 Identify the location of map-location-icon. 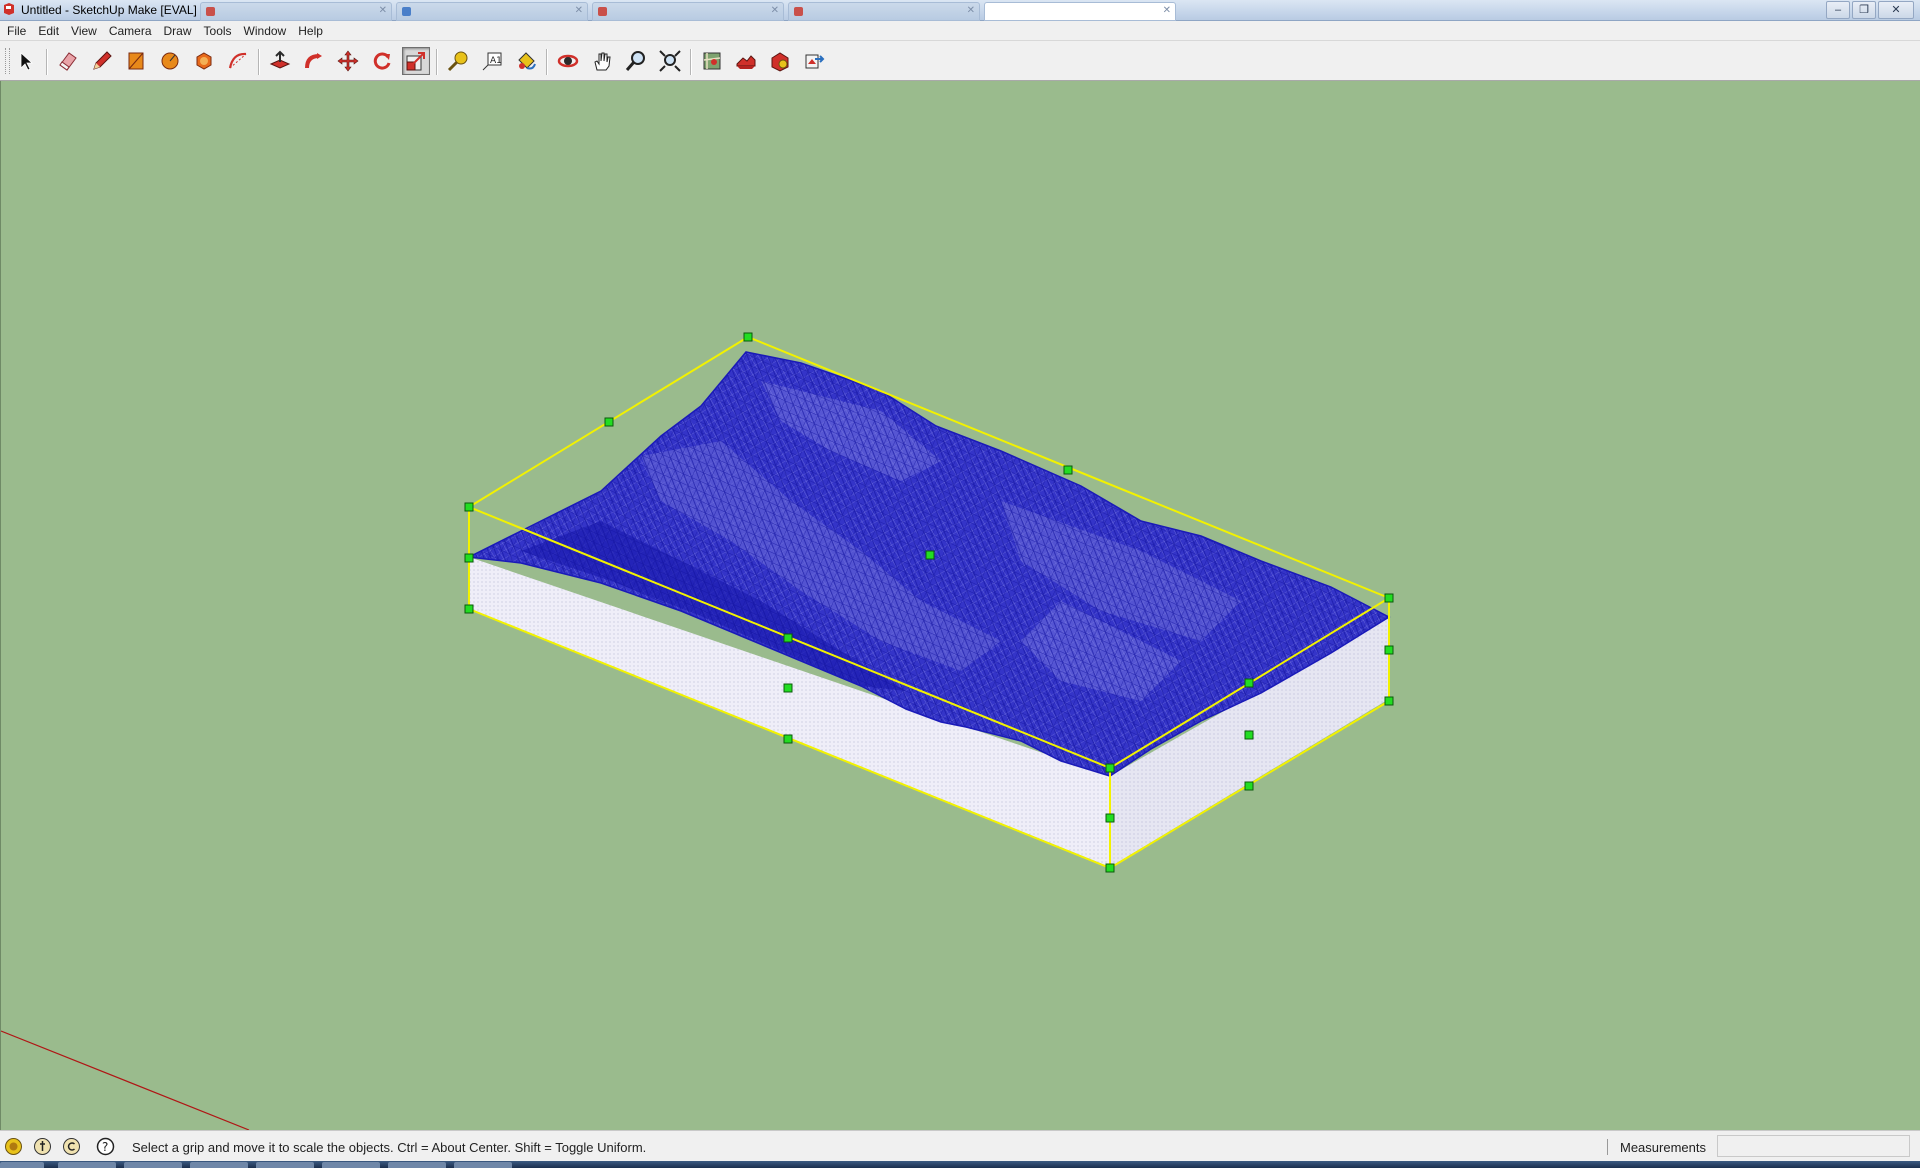
(712, 61).